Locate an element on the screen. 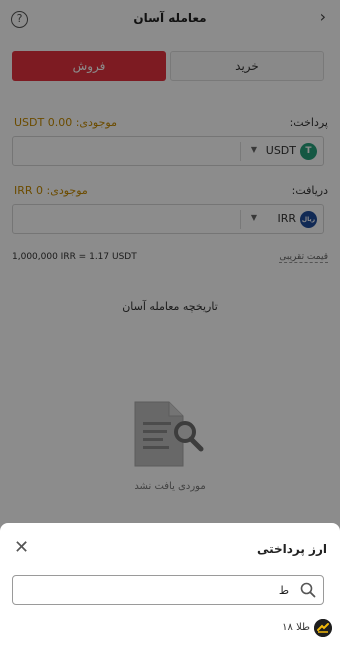 The image size is (340, 650). sheet-title: ارز پرداختی is located at coordinates (291, 549).